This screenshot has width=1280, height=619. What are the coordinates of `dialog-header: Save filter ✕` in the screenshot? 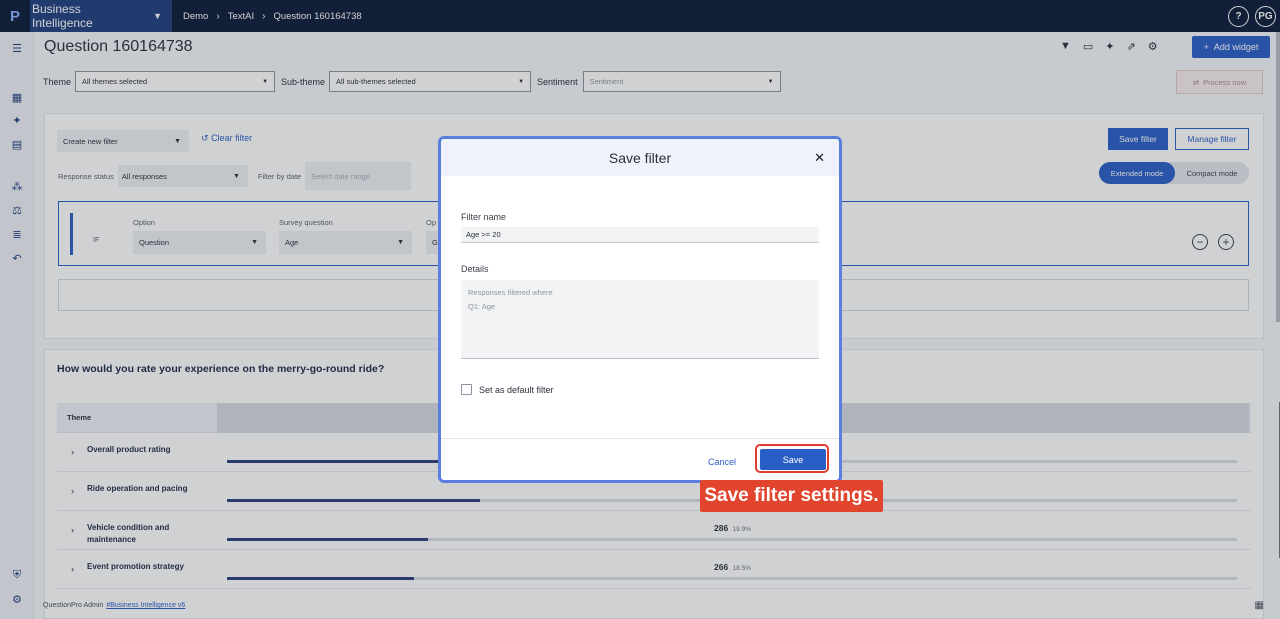 It's located at (640, 157).